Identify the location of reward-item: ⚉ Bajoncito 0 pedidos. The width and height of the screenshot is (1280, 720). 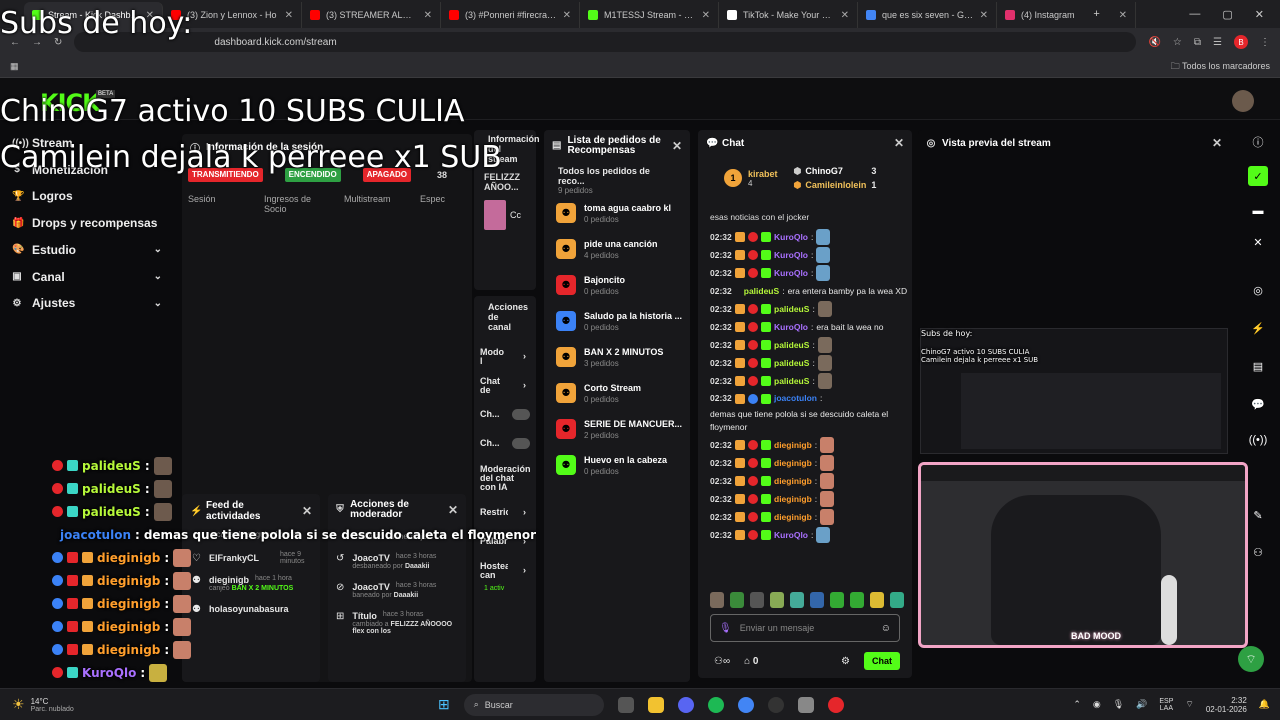
(617, 293).